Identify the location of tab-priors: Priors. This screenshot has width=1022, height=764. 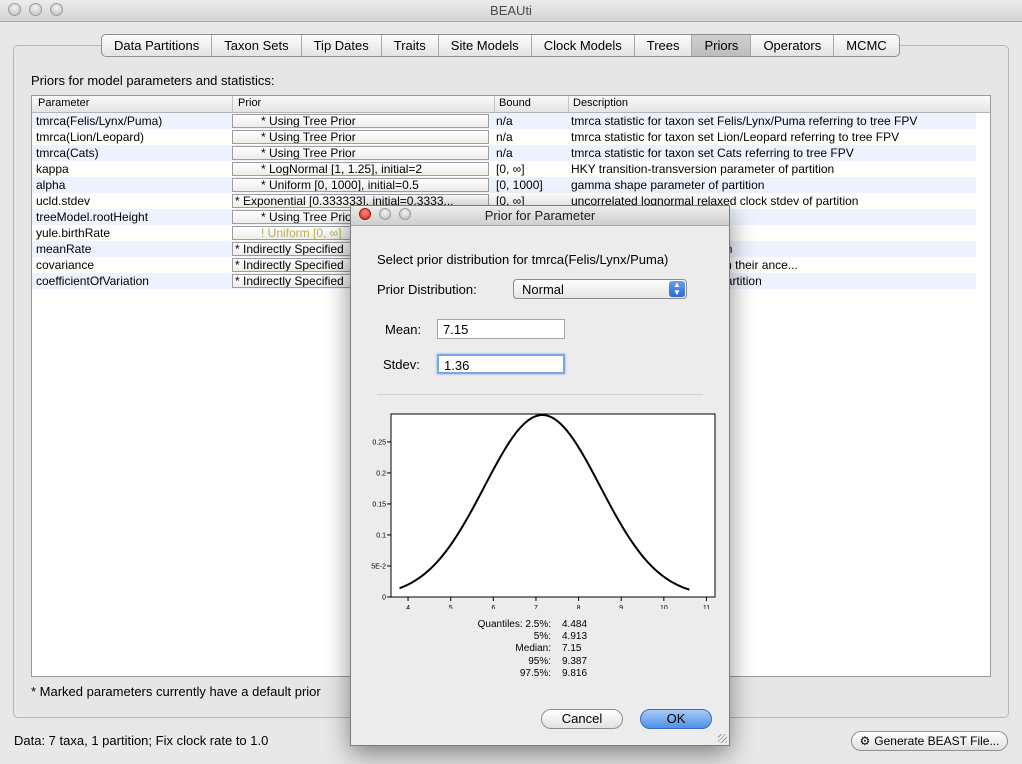
(722, 45).